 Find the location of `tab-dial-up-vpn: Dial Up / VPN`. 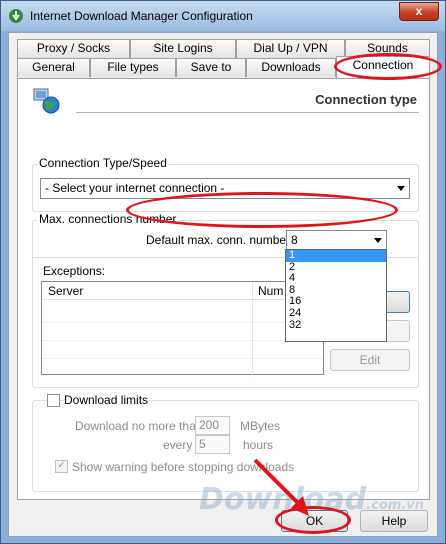

tab-dial-up-vpn: Dial Up / VPN is located at coordinates (290, 48).